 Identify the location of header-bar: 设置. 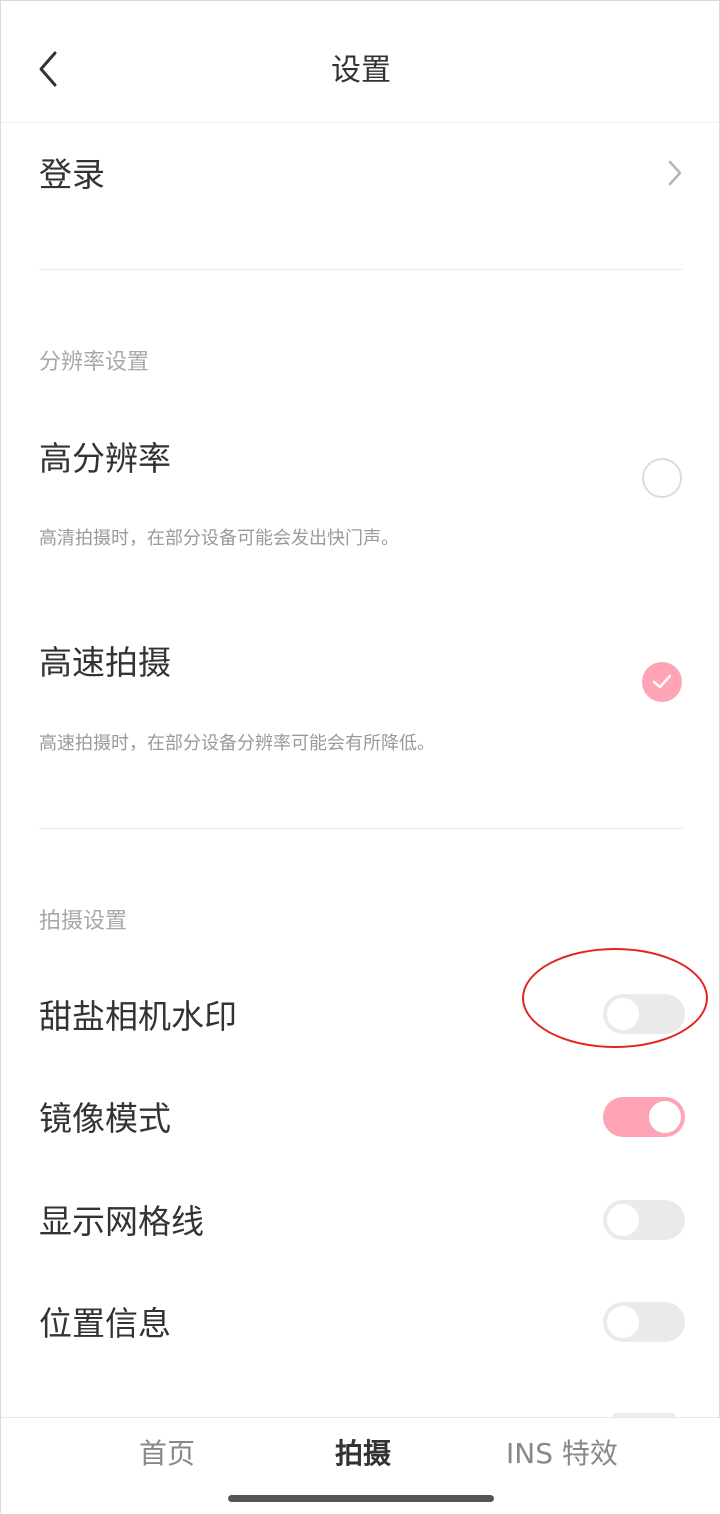
(360, 62).